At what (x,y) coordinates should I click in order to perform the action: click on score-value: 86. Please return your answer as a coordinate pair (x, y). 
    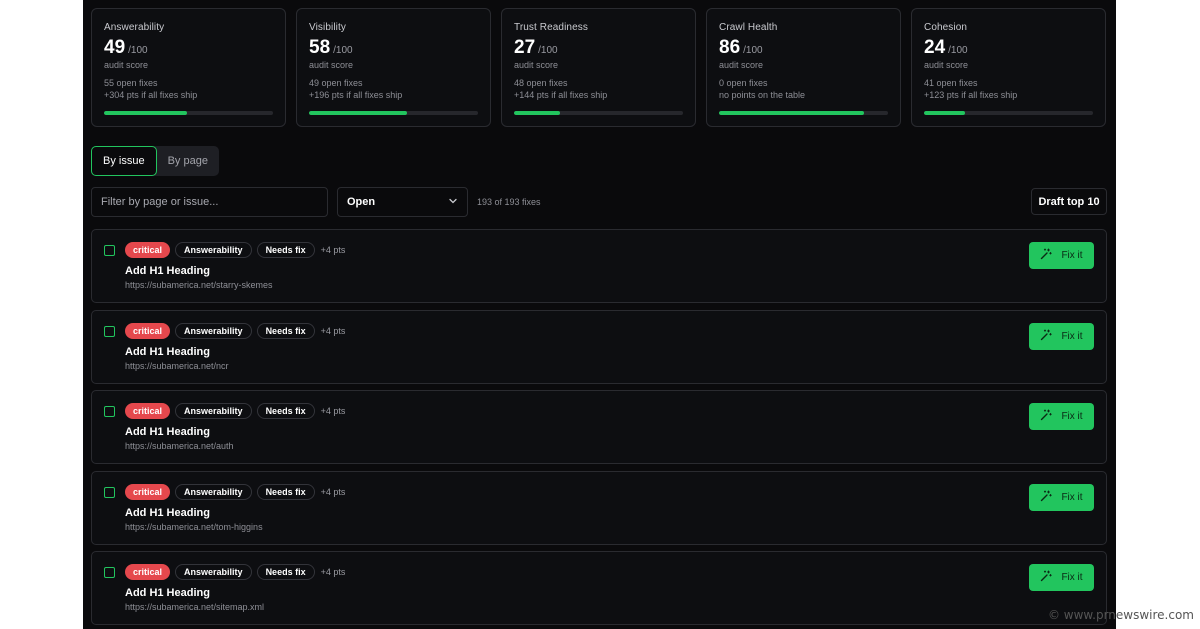
    Looking at the image, I should click on (730, 47).